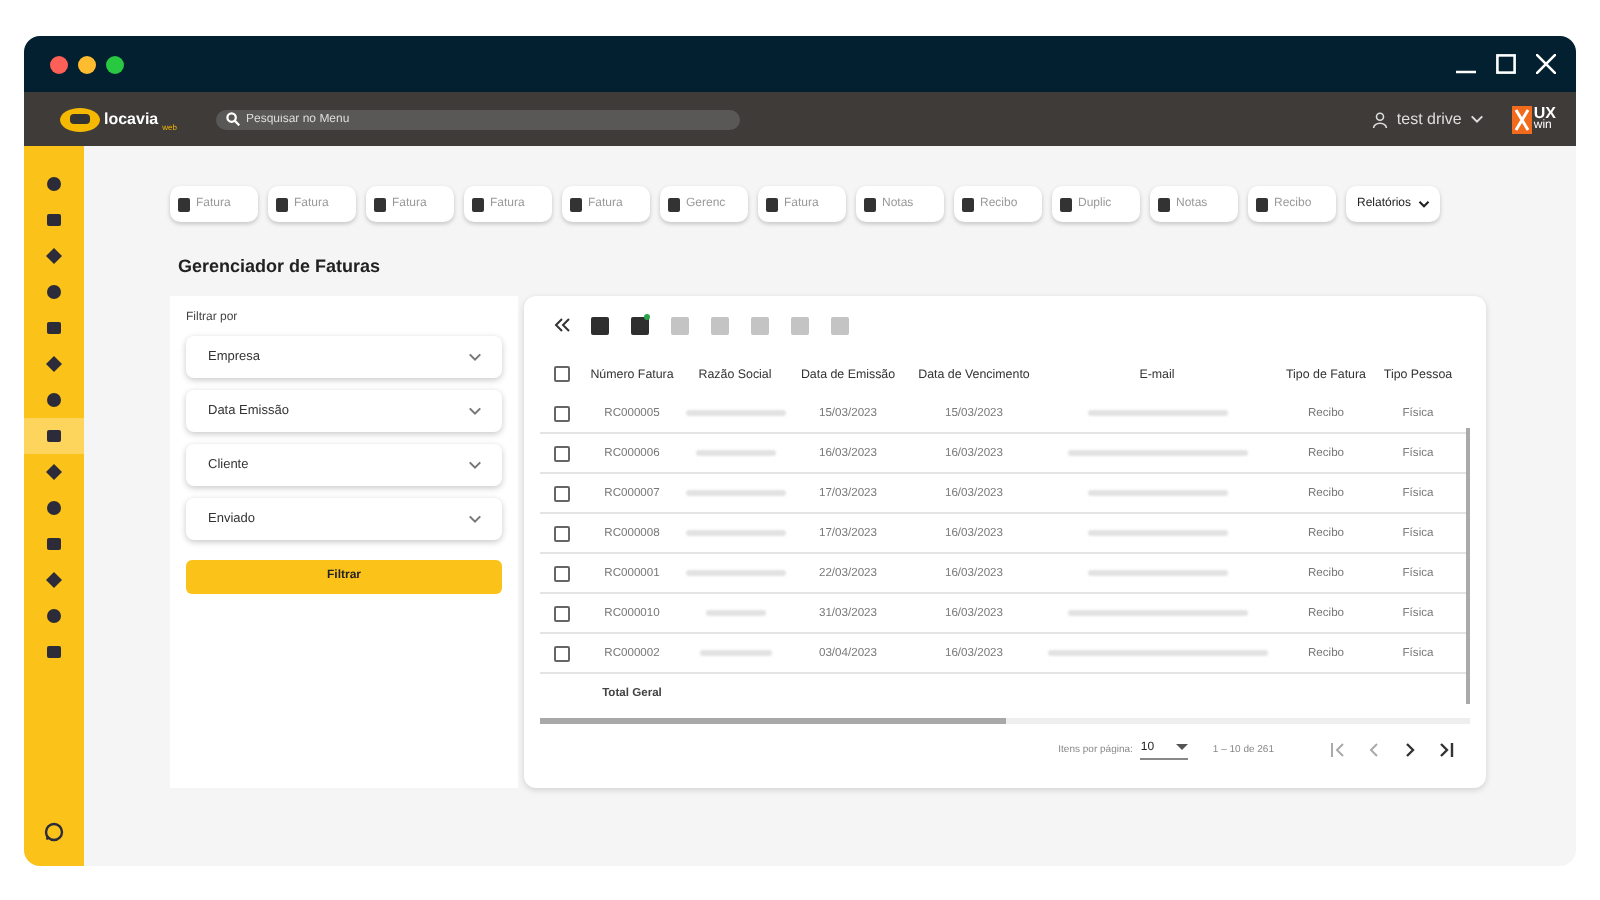 This screenshot has width=1600, height=900. I want to click on select-all-checkbox, so click(562, 374).